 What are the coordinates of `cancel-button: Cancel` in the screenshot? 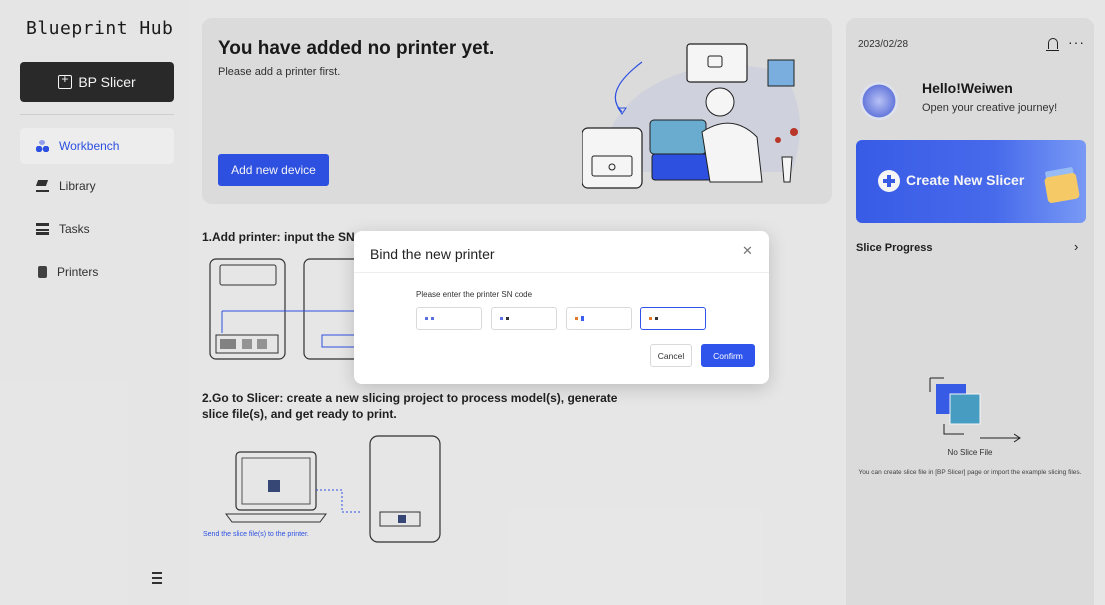 It's located at (671, 355).